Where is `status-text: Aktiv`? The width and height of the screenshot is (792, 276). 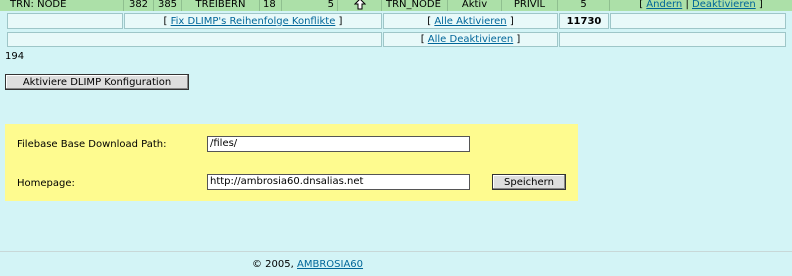
status-text: Aktiv is located at coordinates (474, 5).